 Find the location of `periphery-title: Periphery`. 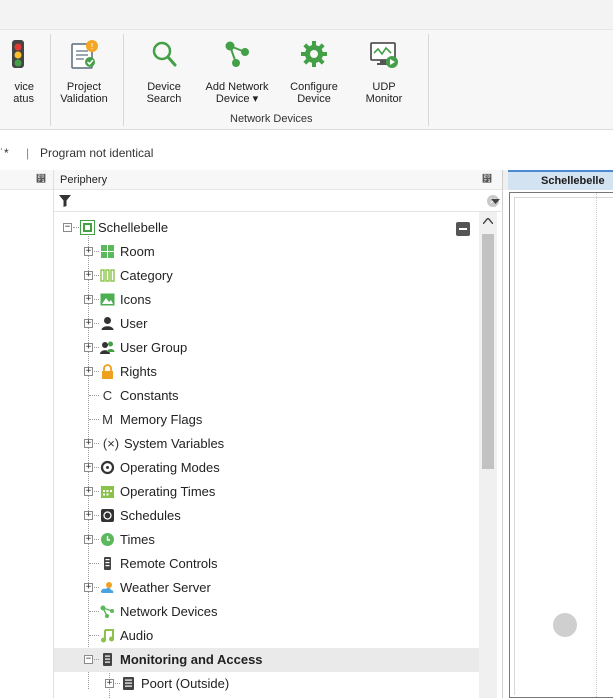

periphery-title: Periphery is located at coordinates (84, 180).